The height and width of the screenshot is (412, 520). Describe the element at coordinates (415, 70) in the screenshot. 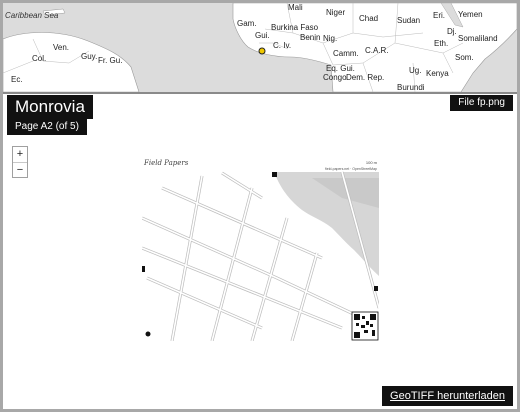

I see `map-label: Ug.` at that location.